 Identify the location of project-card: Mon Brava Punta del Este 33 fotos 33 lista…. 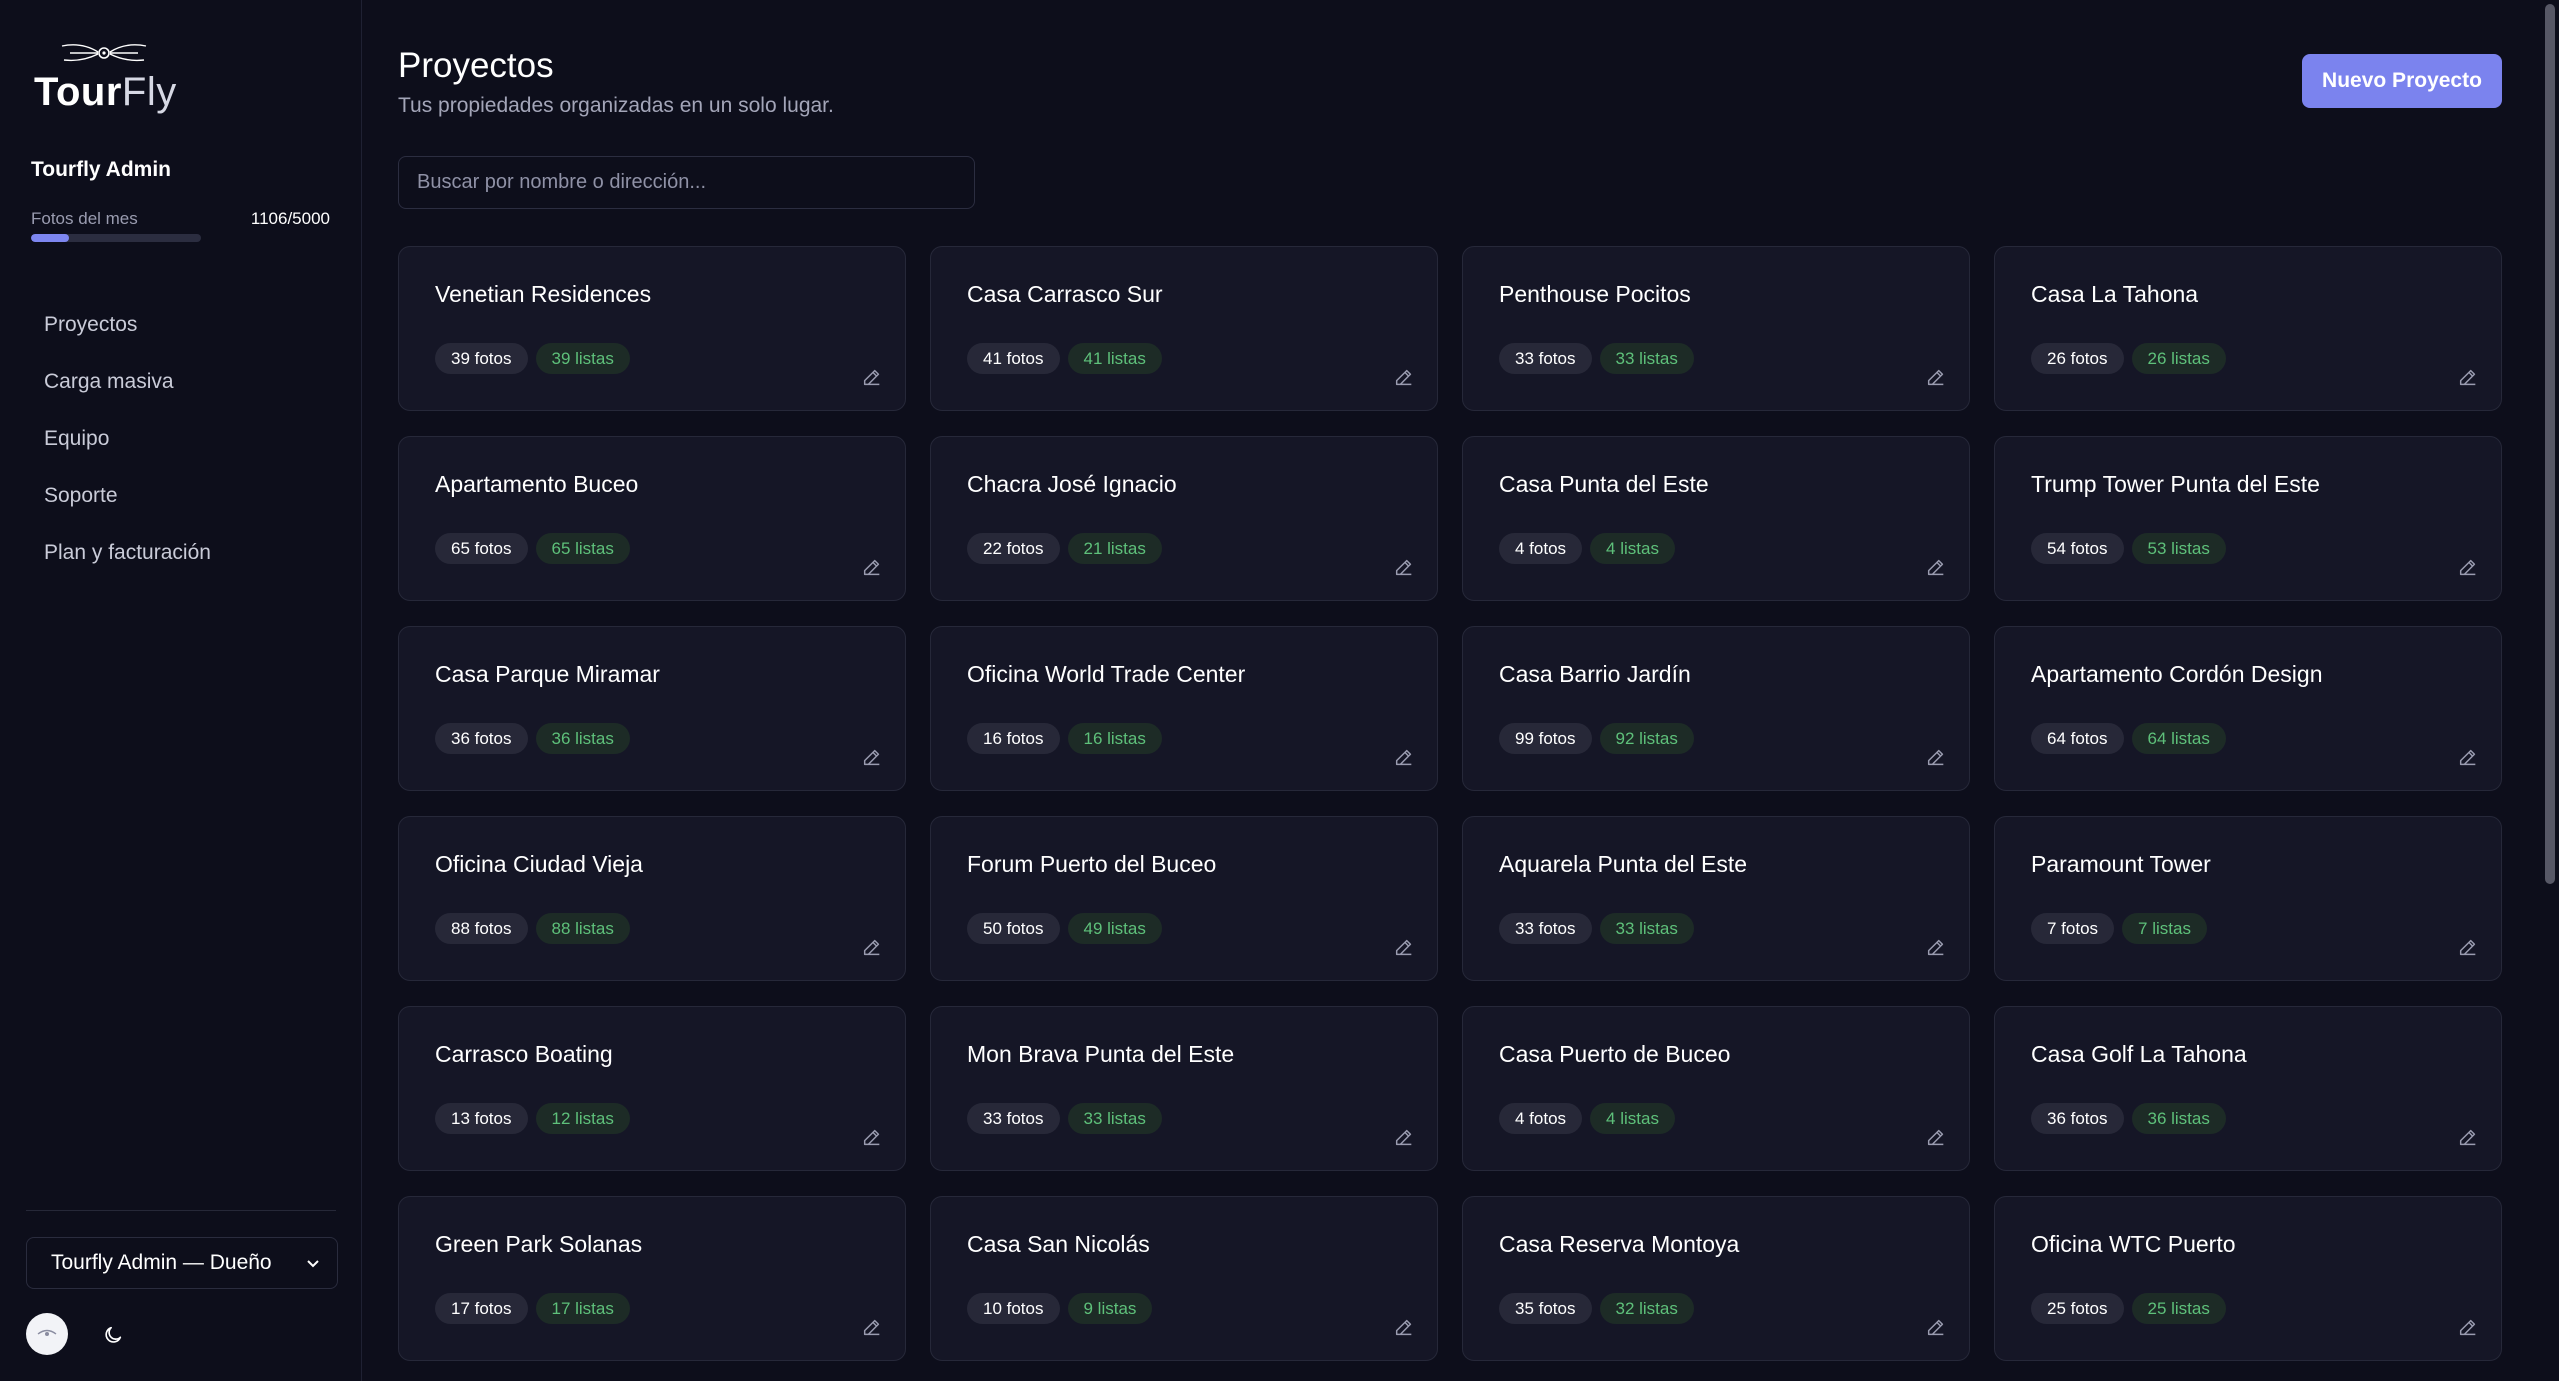
(1184, 1088).